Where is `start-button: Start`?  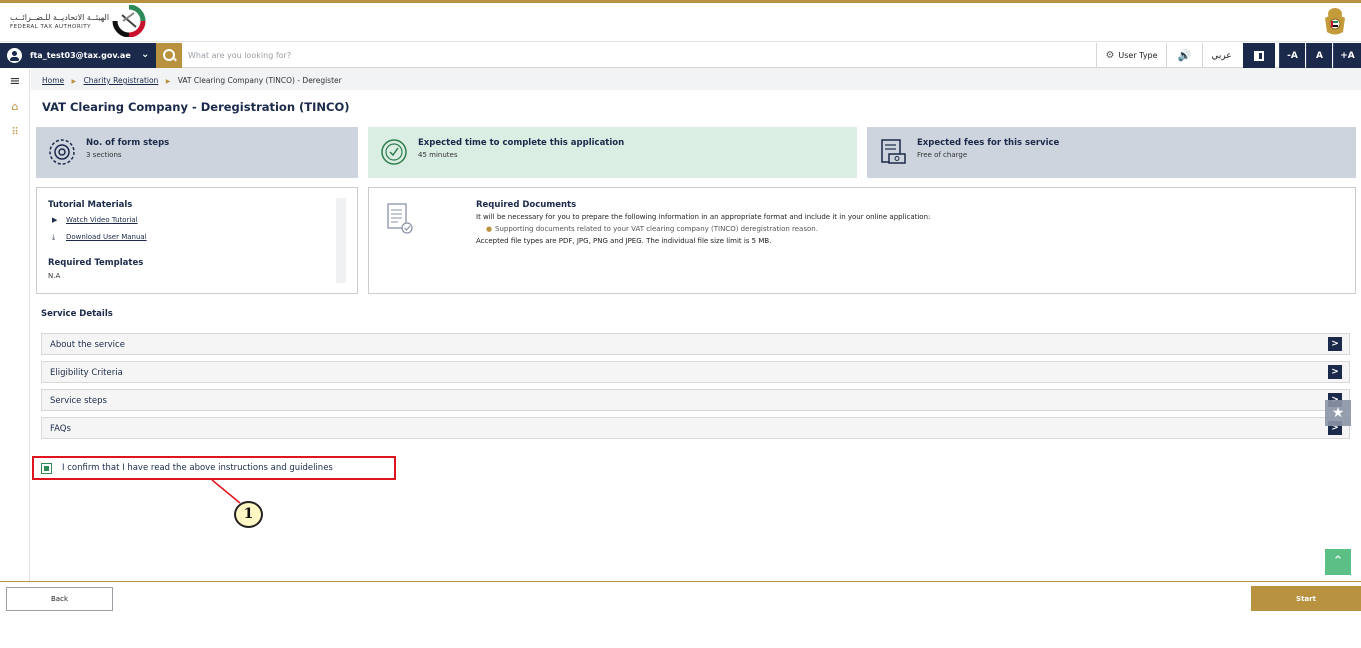
start-button: Start is located at coordinates (1306, 598).